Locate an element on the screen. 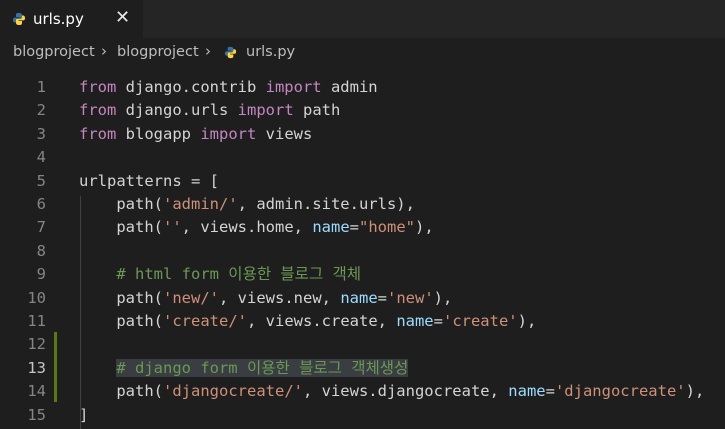 The height and width of the screenshot is (429, 725). code-token: ] is located at coordinates (84, 414).